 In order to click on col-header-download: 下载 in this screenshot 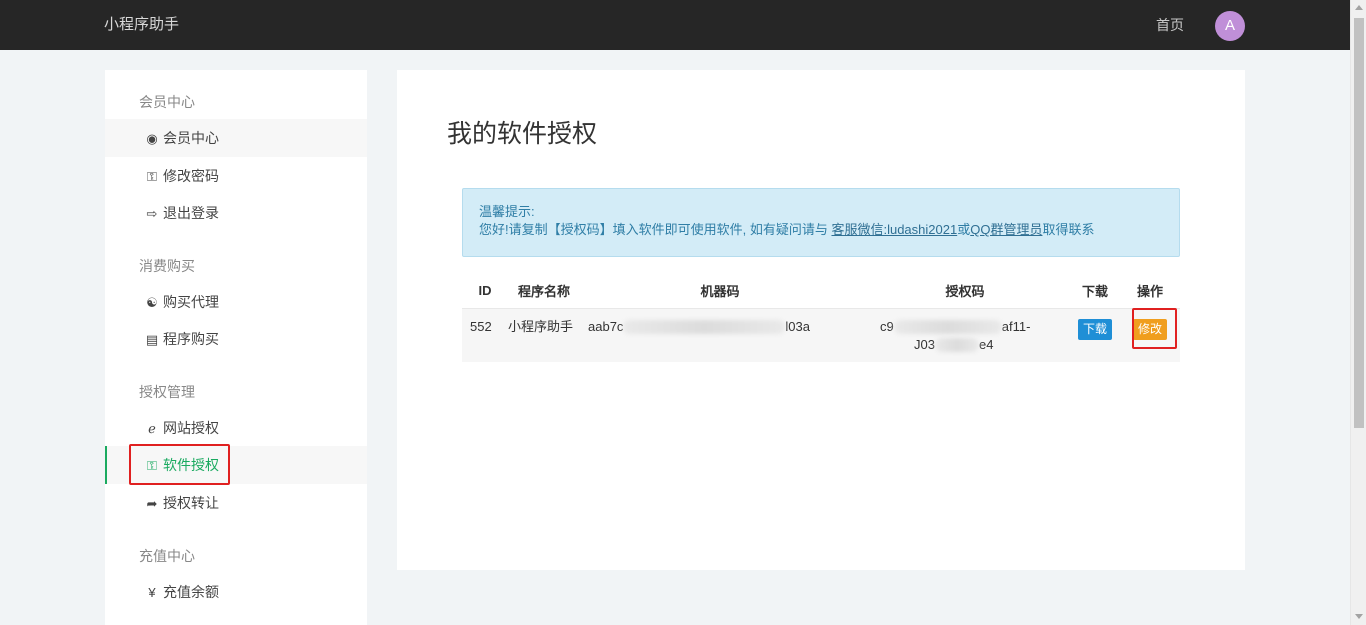, I will do `click(1095, 291)`.